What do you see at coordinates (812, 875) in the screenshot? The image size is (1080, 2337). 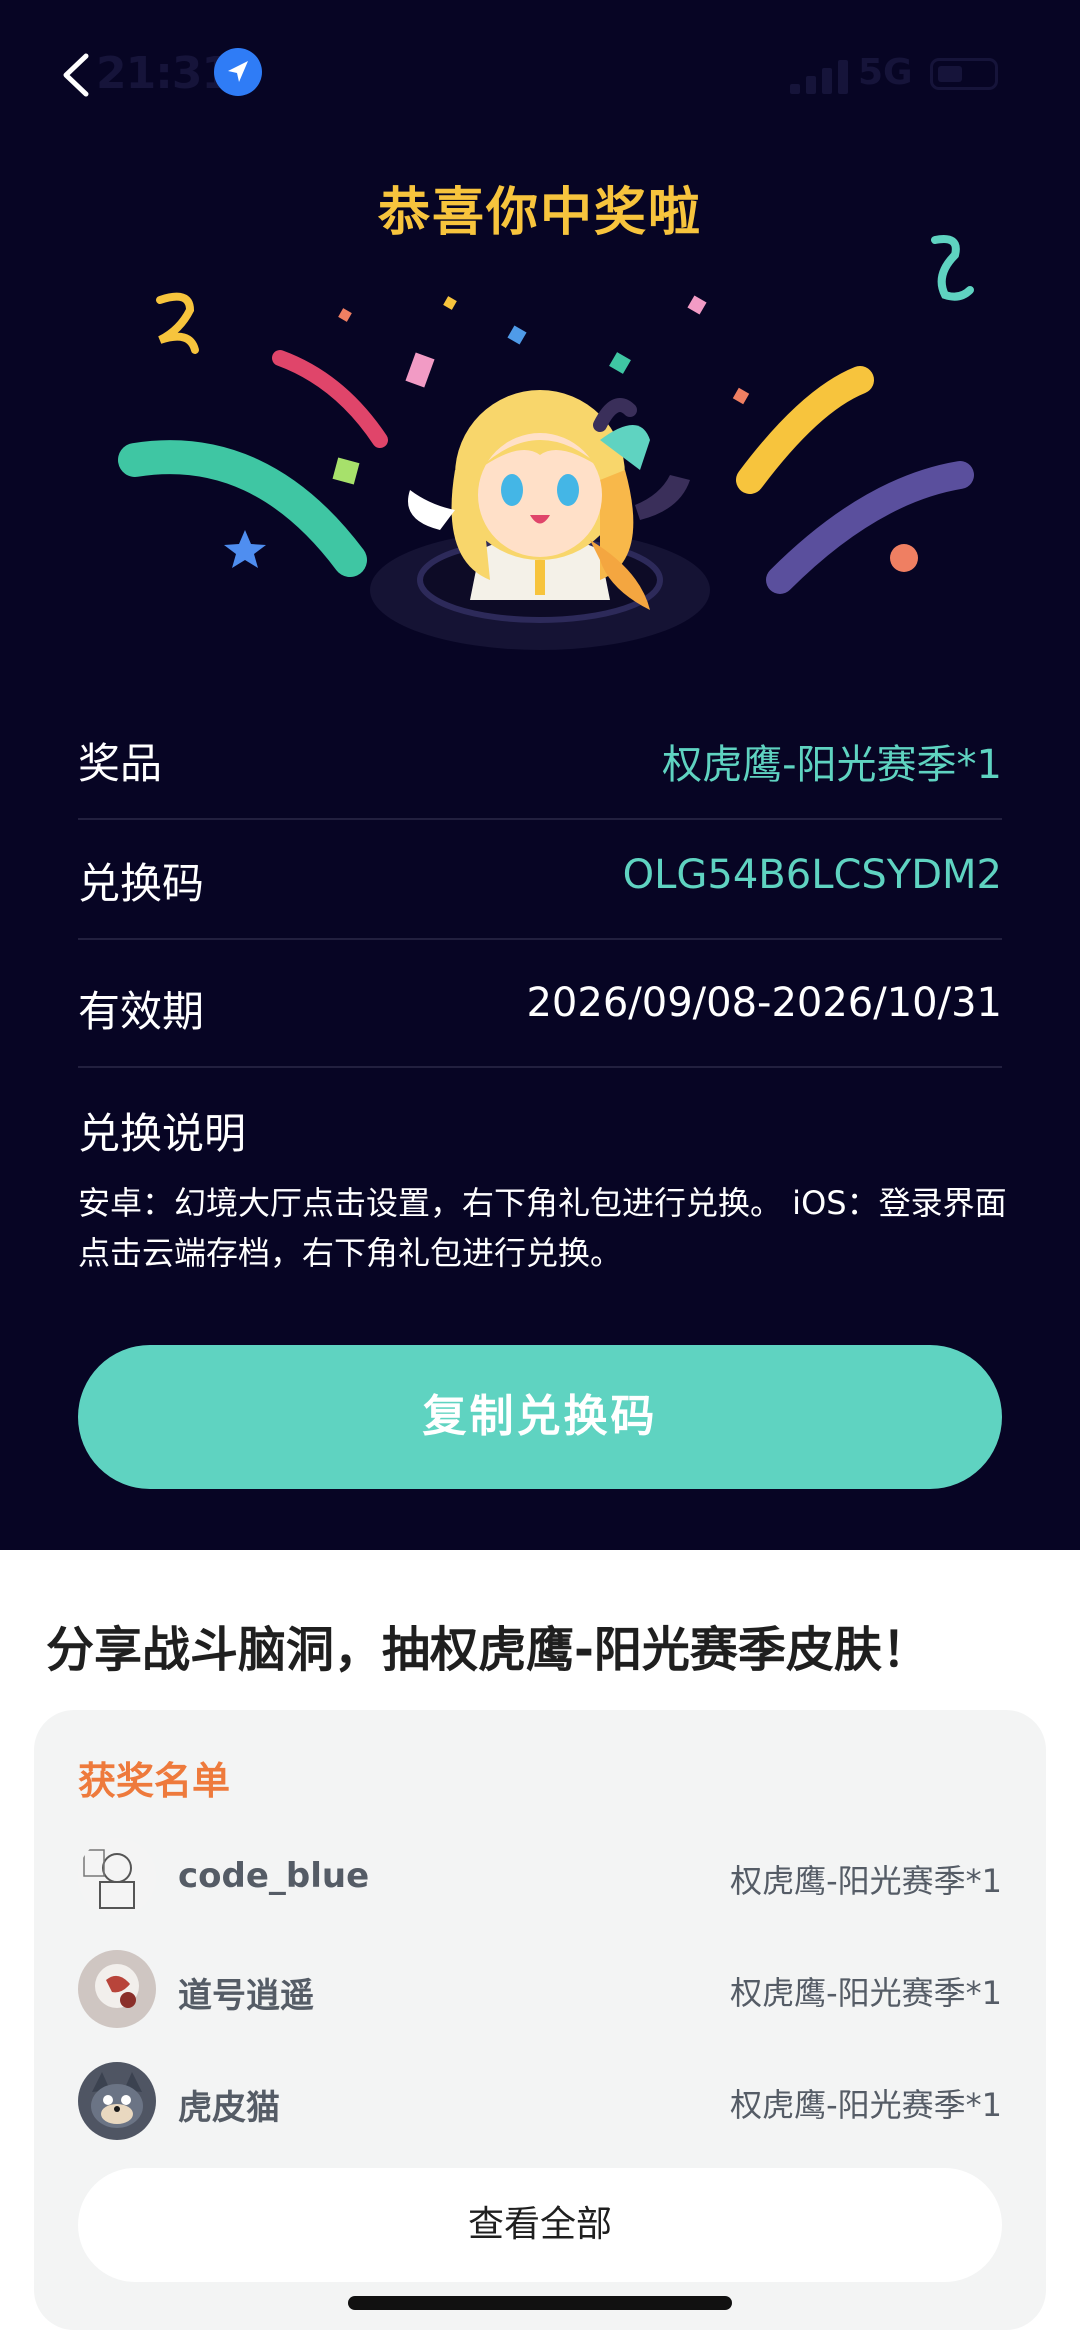 I see `code-value: OLG54B6LCSYDM2` at bounding box center [812, 875].